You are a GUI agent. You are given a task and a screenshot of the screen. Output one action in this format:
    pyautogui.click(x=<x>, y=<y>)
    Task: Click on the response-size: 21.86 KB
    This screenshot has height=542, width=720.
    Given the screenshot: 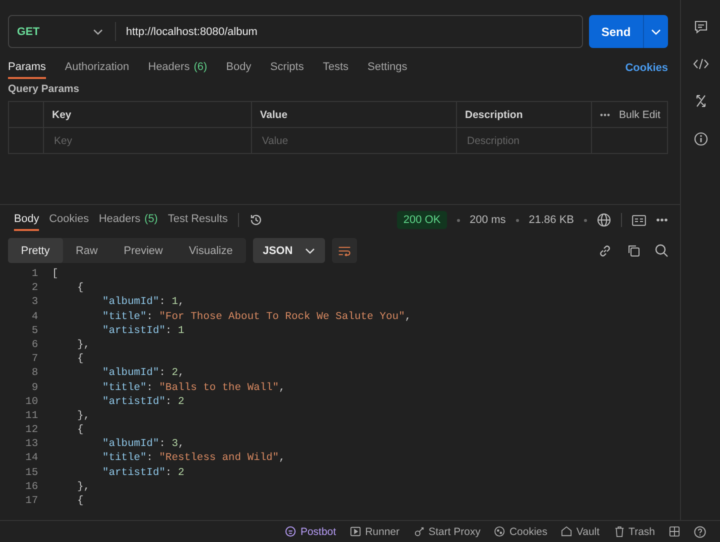 What is the action you would take?
    pyautogui.click(x=551, y=220)
    